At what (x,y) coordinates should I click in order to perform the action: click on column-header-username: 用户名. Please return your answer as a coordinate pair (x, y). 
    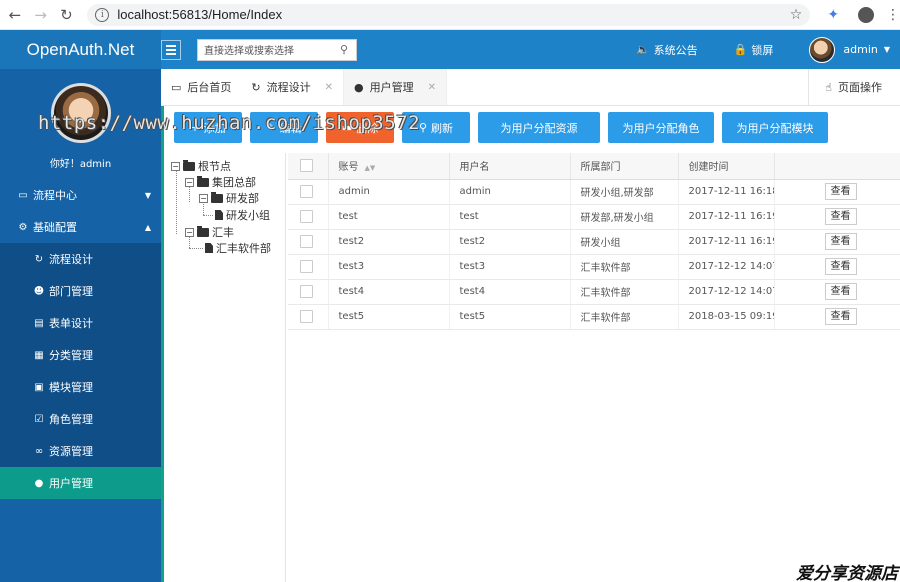
    Looking at the image, I should click on (510, 166).